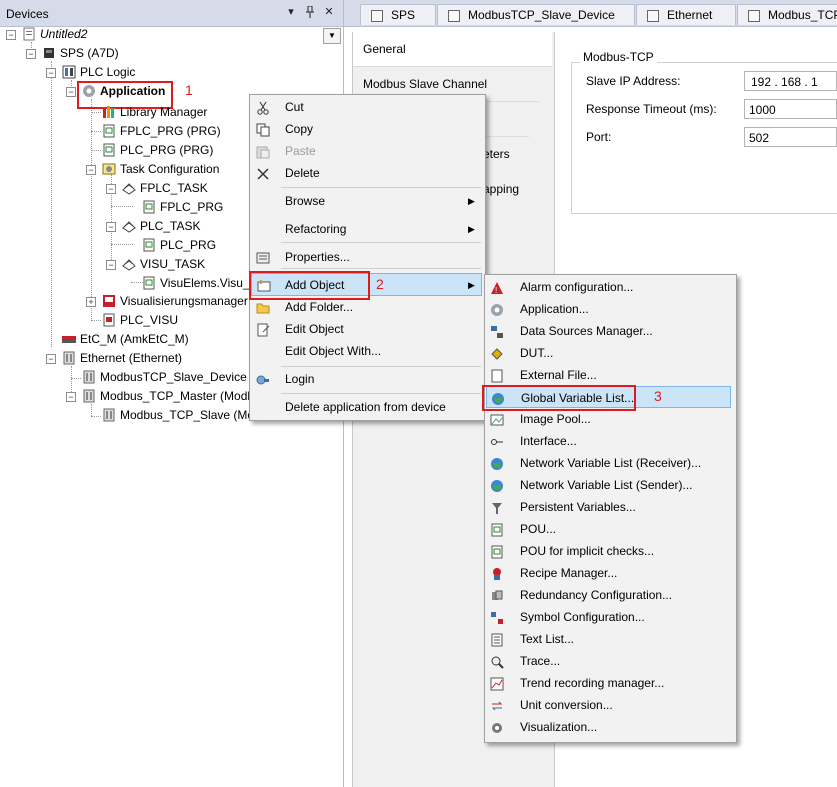 Image resolution: width=837 pixels, height=787 pixels. Describe the element at coordinates (160, 169) in the screenshot. I see `tree-node-task-configuration: Task Configuration` at that location.